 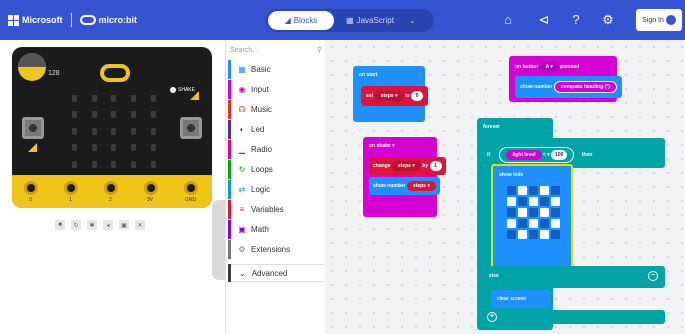 I want to click on show-number-block: show number compass heading (°), so click(x=568, y=87).